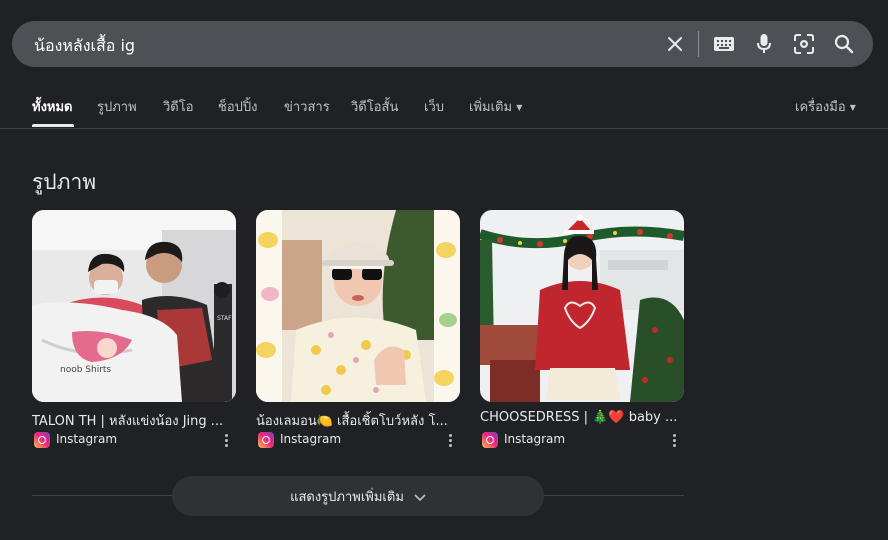 The height and width of the screenshot is (540, 888). Describe the element at coordinates (698, 44) in the screenshot. I see `search-divider` at that location.